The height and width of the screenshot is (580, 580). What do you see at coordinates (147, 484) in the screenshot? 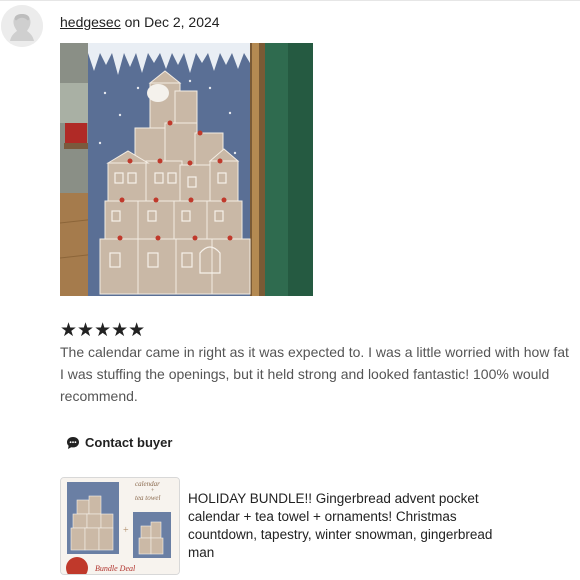
I see `thumb-calendar-label: calendar` at bounding box center [147, 484].